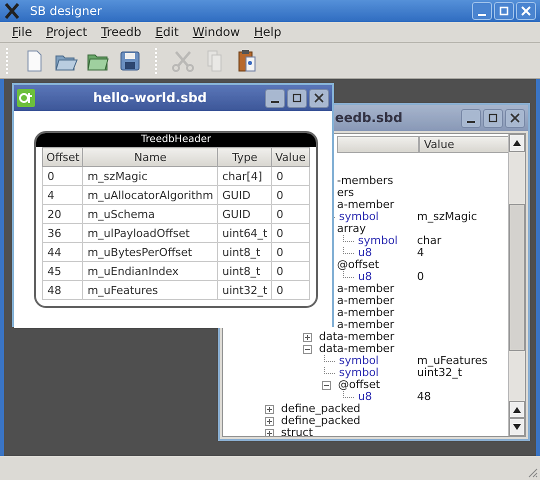  I want to click on menu-item: Project, so click(67, 32).